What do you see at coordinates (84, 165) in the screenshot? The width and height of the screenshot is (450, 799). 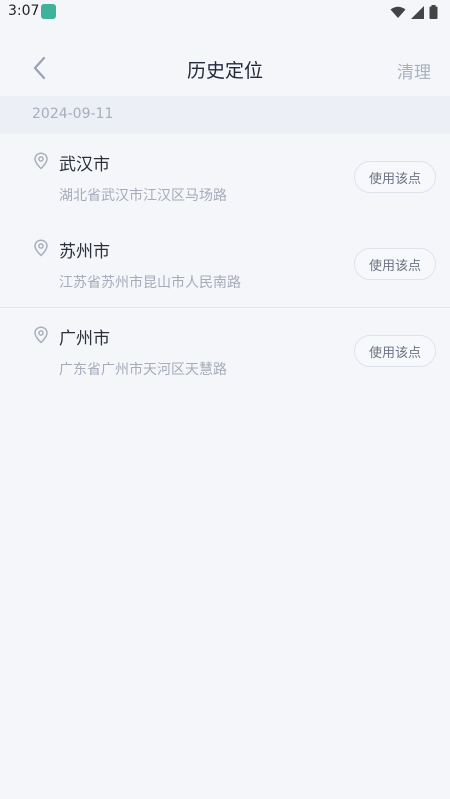 I see `city-name: 武汉市` at bounding box center [84, 165].